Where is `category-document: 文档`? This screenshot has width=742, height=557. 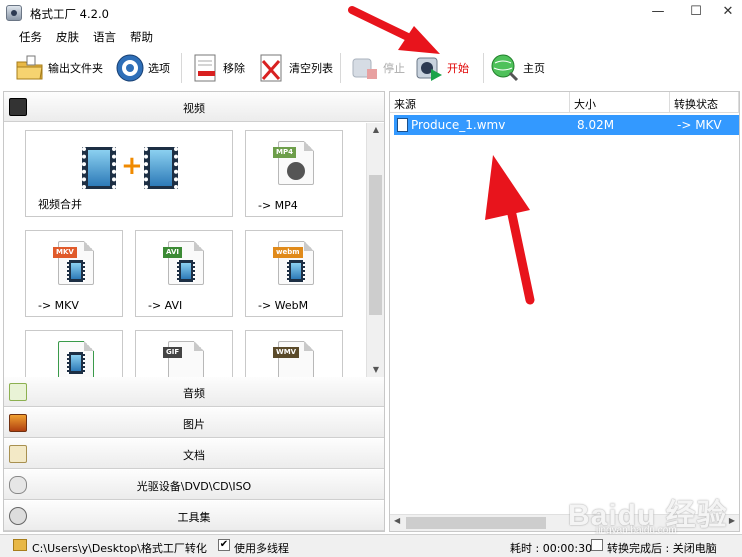
category-document: 文档 is located at coordinates (194, 454).